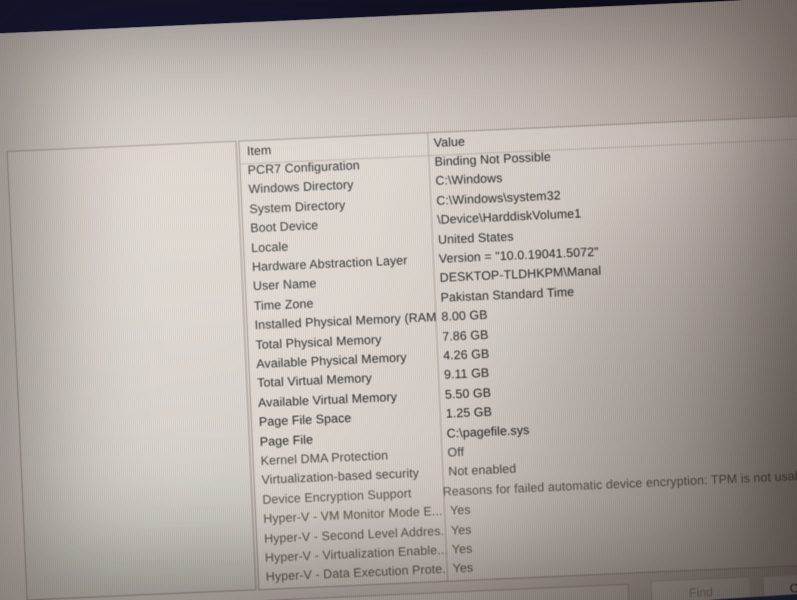 Image resolution: width=797 pixels, height=600 pixels. What do you see at coordinates (482, 470) in the screenshot?
I see `row-value: Not enabled` at bounding box center [482, 470].